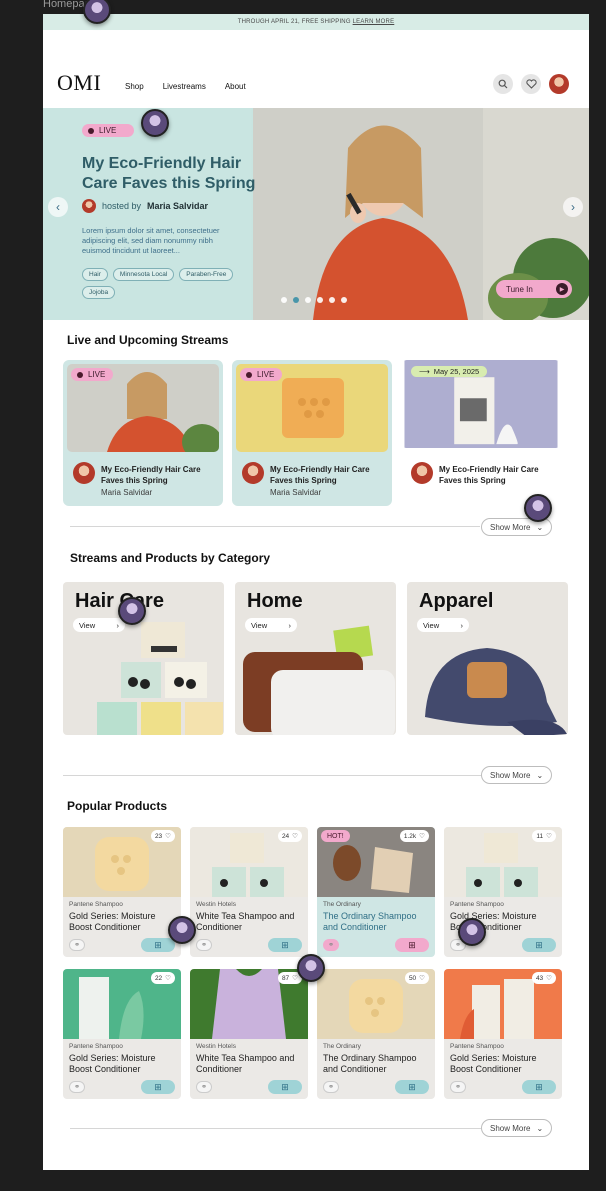 Image resolution: width=606 pixels, height=1191 pixels. I want to click on nav-link-shop: Shop, so click(134, 86).